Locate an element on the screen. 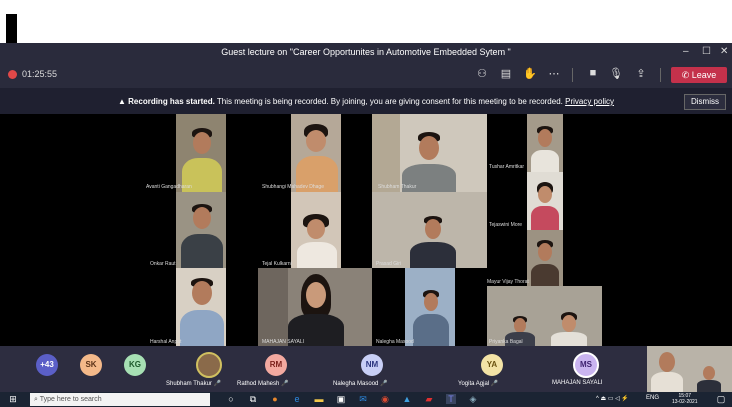 The width and height of the screenshot is (732, 407). overflow-count: +43 is located at coordinates (47, 365).